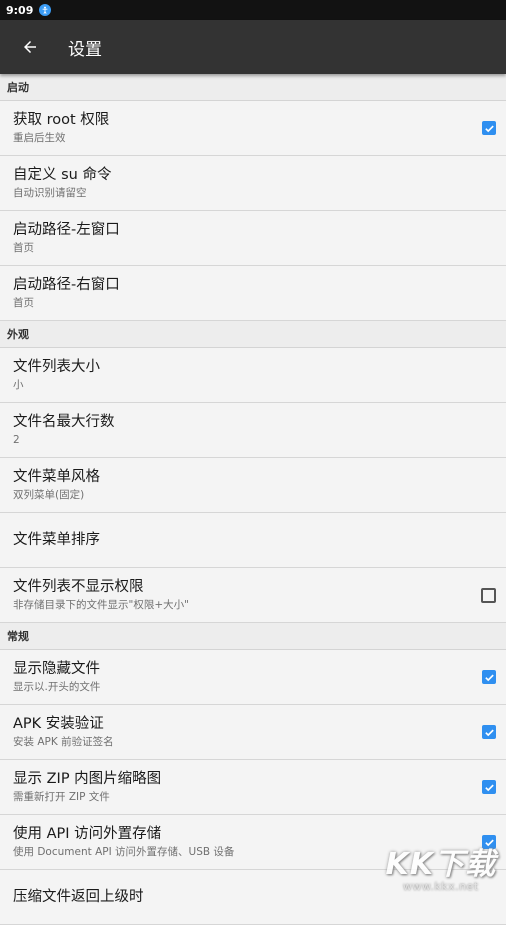  Describe the element at coordinates (16, 439) in the screenshot. I see `setting-subtitle: 2` at that location.